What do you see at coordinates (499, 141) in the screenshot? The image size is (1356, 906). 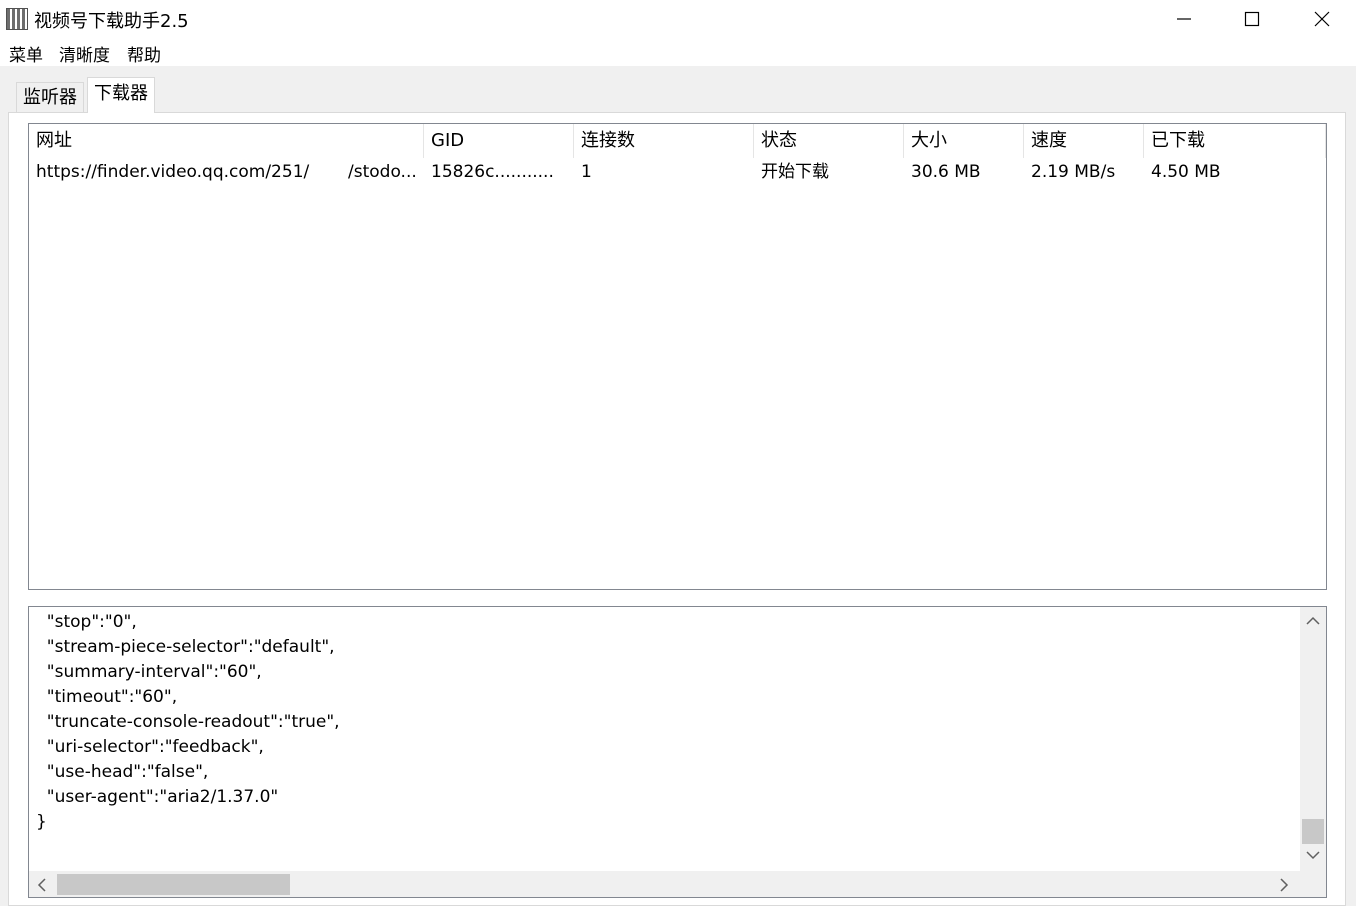 I see `column-header-gid: GID` at bounding box center [499, 141].